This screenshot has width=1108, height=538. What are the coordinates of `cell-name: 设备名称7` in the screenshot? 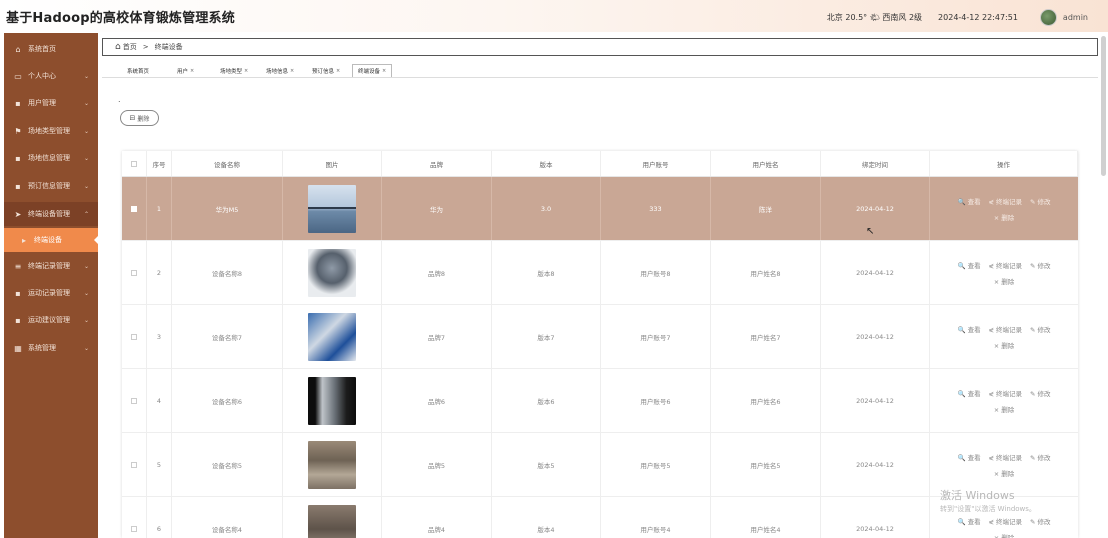 It's located at (227, 336).